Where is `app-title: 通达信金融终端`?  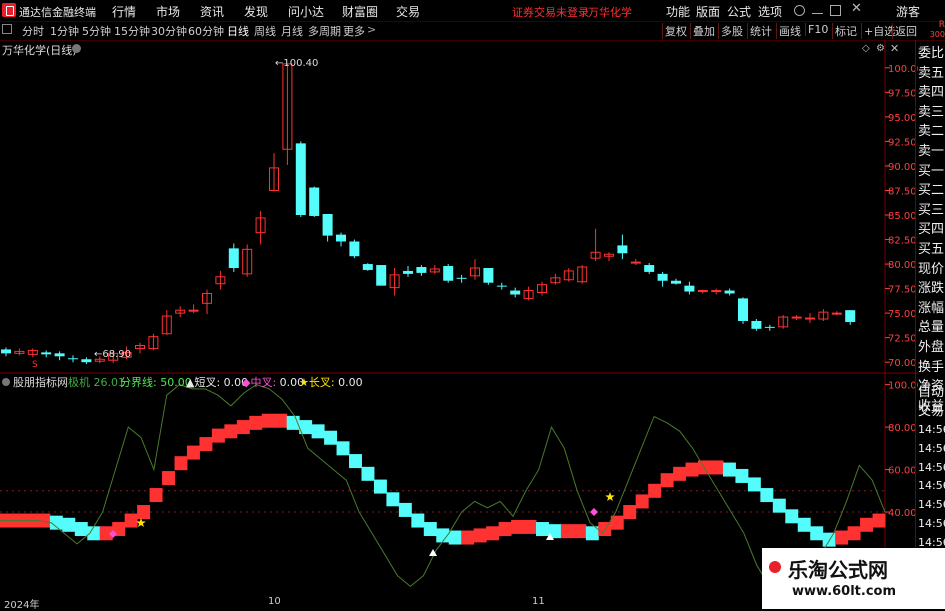 app-title: 通达信金融终端 is located at coordinates (57, 12).